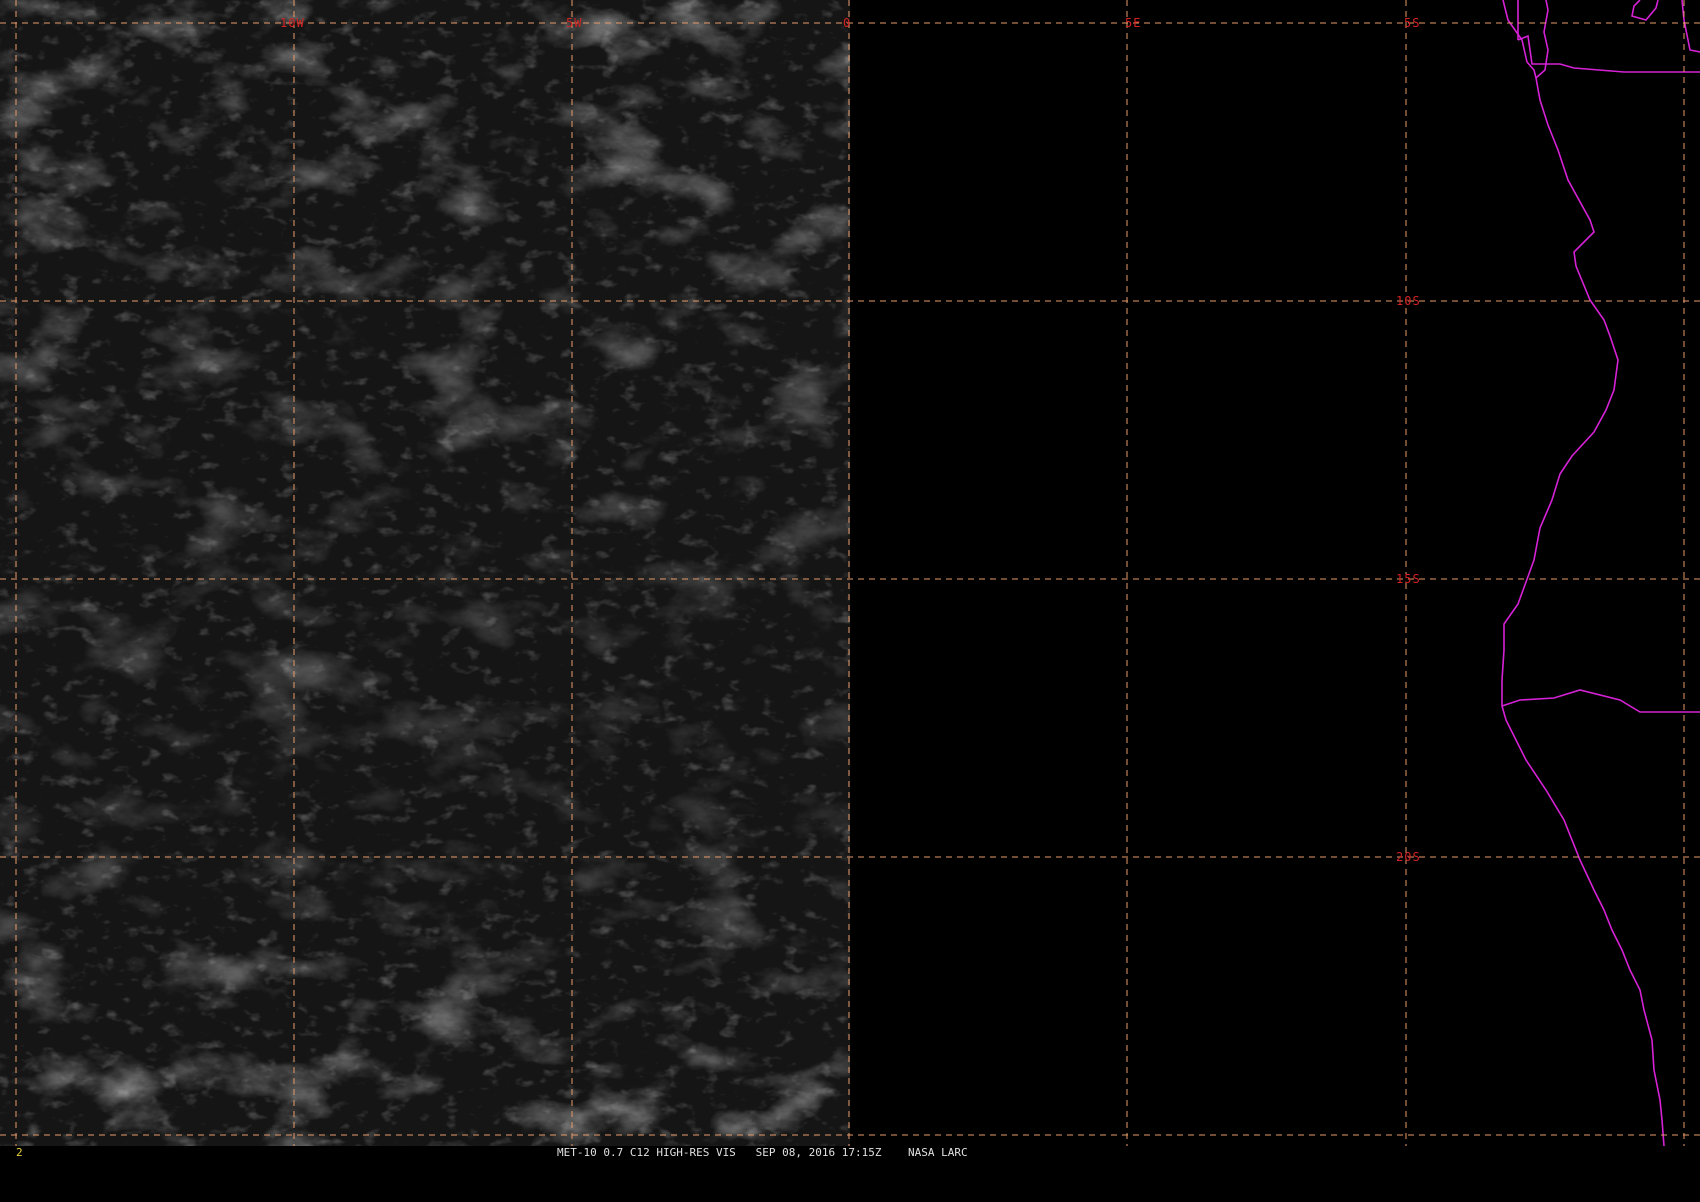 This screenshot has width=1700, height=1202. Describe the element at coordinates (1588, 20) in the screenshot. I see `country-border-west` at that location.